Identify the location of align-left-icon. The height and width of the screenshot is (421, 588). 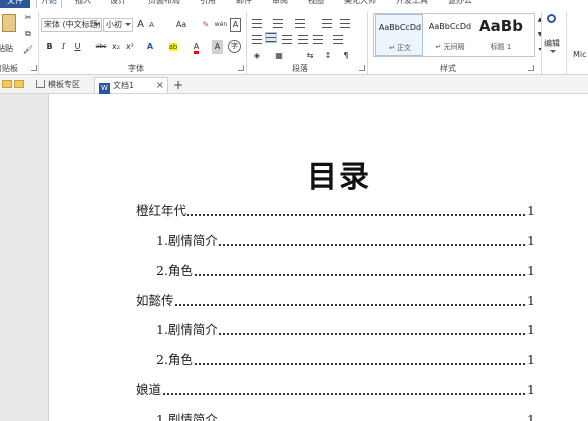
(257, 39).